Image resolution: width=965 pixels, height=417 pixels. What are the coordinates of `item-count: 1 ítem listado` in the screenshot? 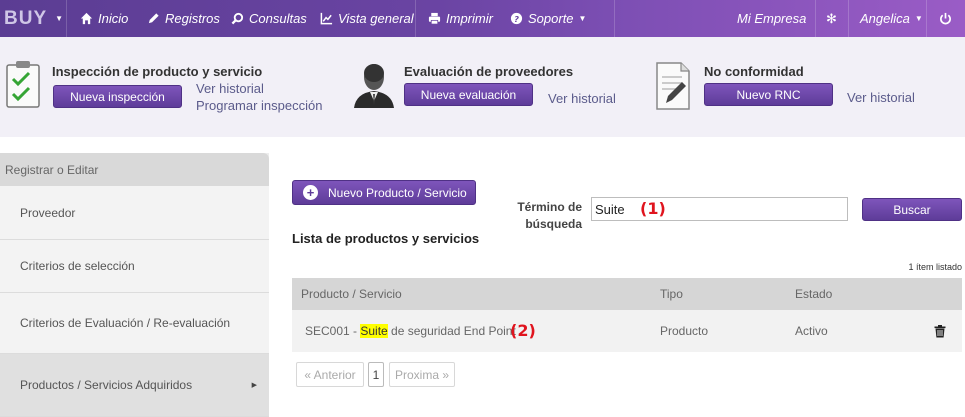 It's located at (935, 267).